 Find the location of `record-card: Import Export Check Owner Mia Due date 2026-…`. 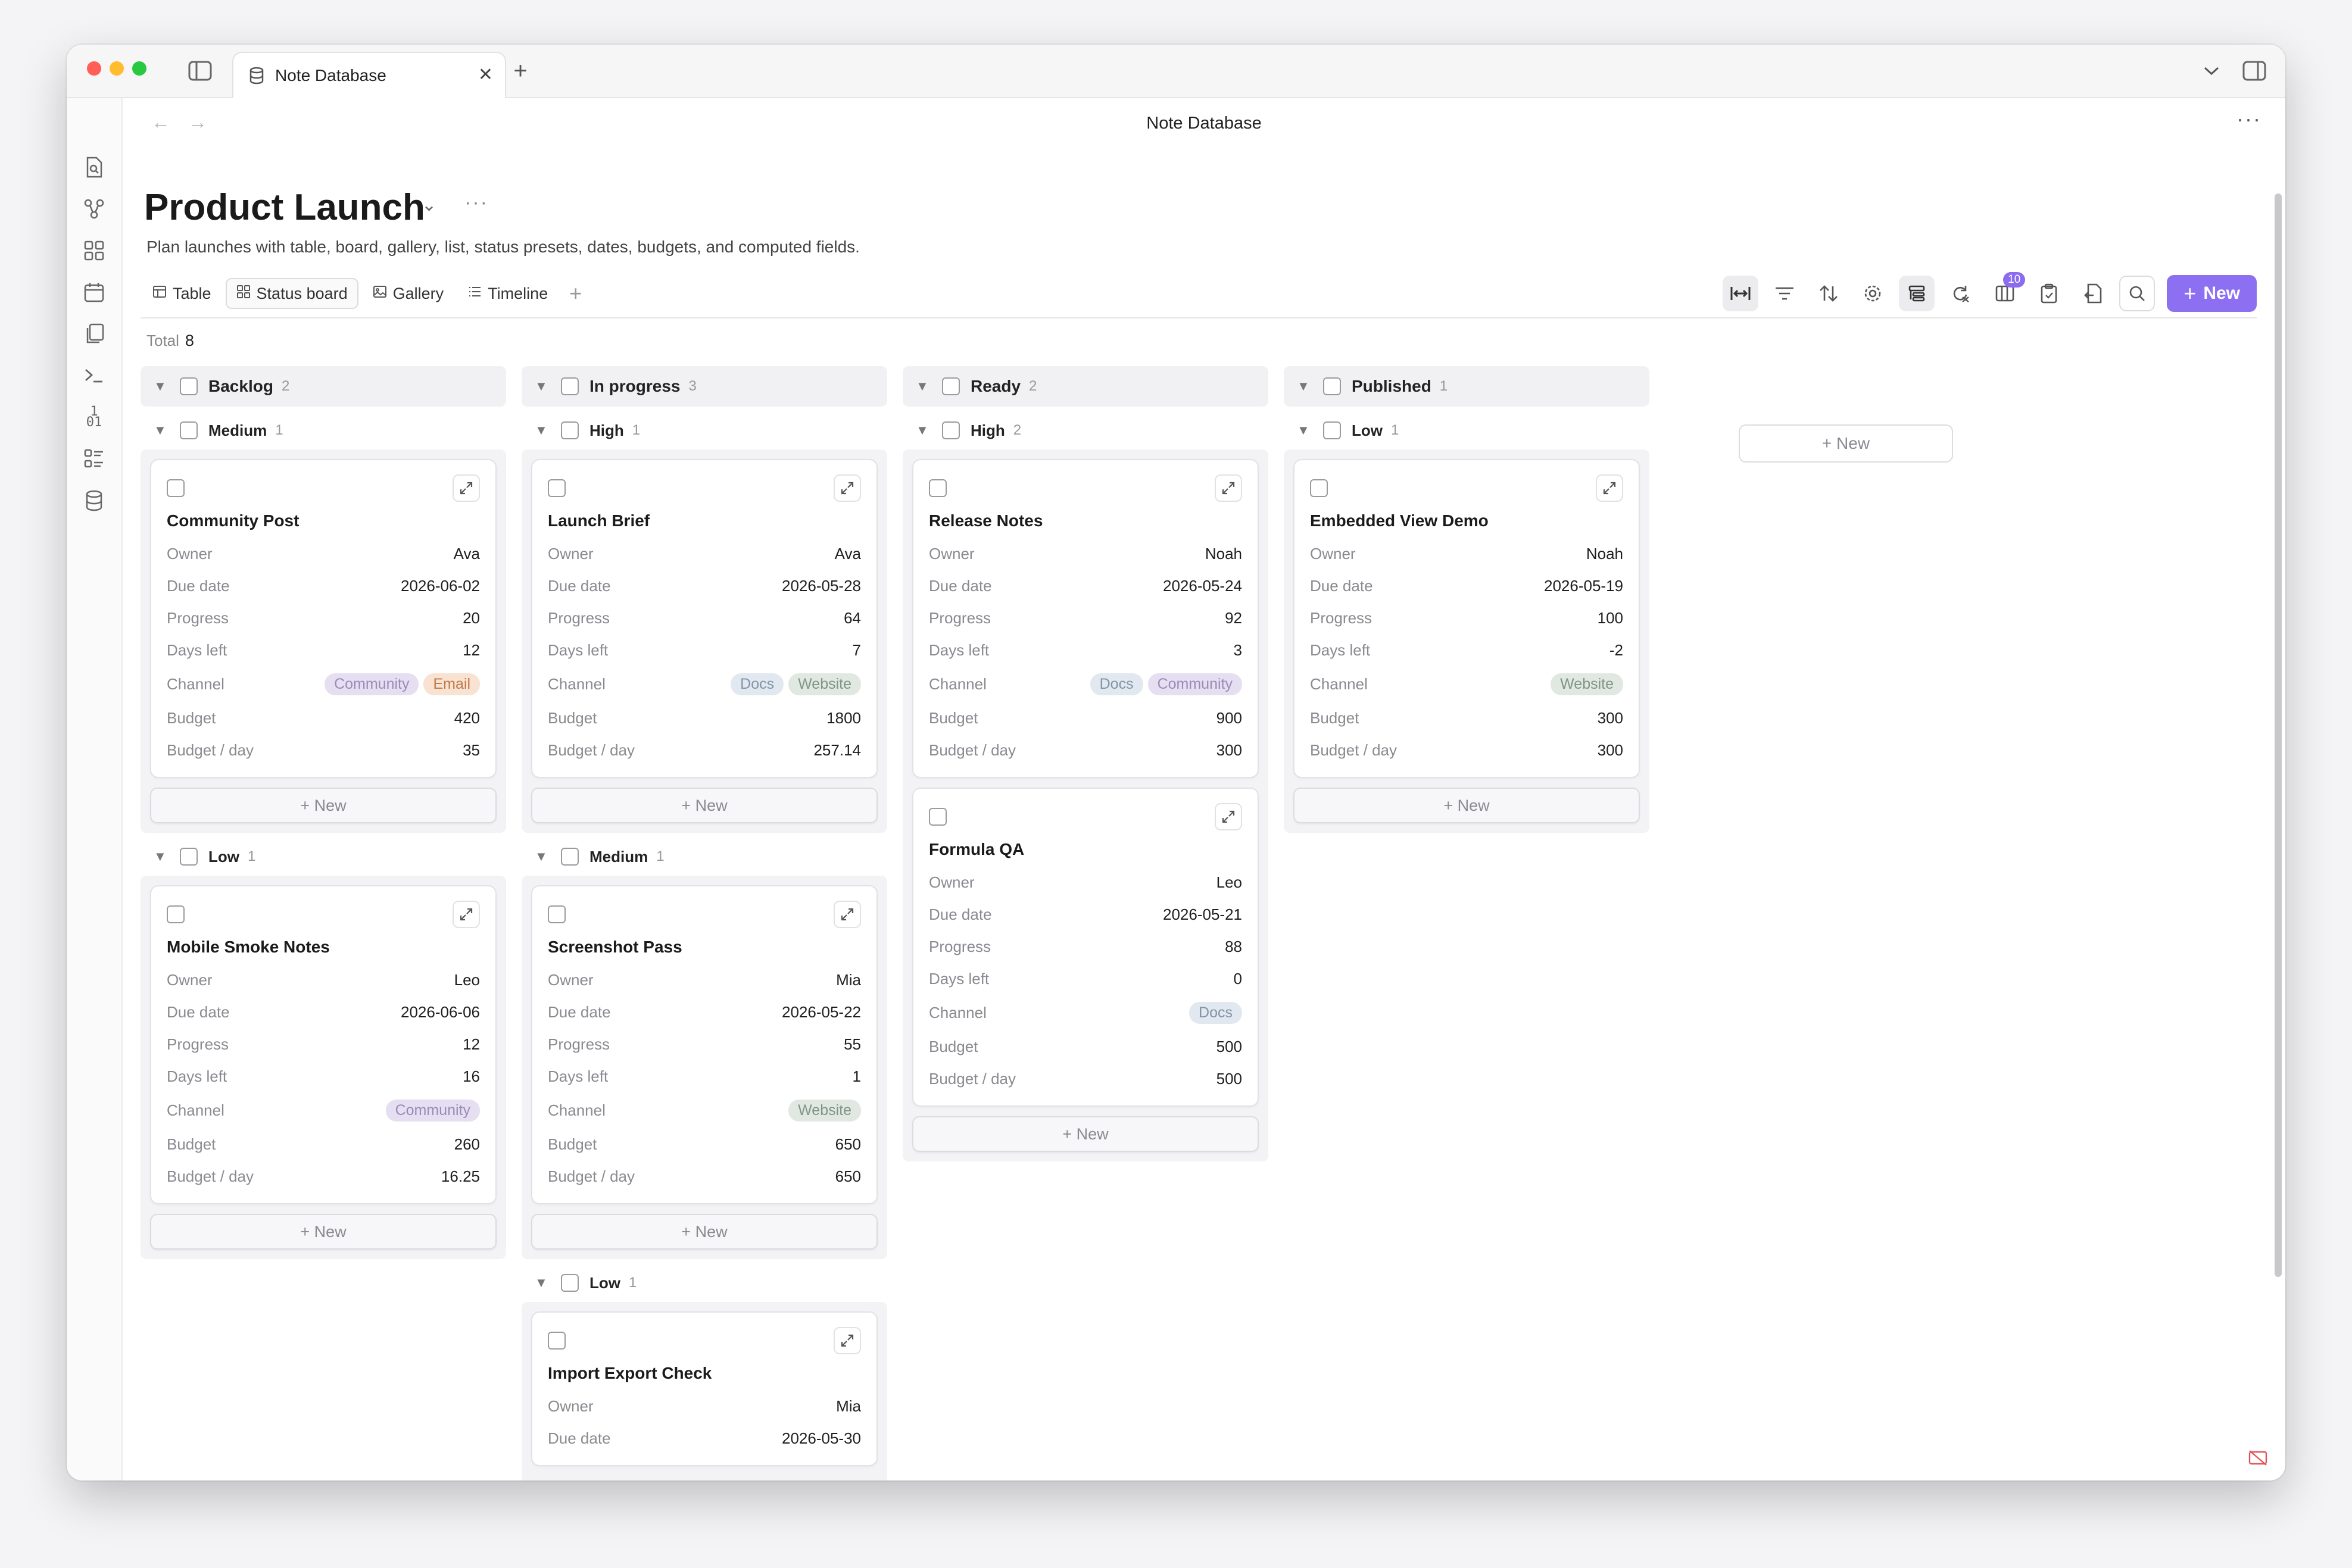

record-card: Import Export Check Owner Mia Due date 2026-… is located at coordinates (705, 1388).